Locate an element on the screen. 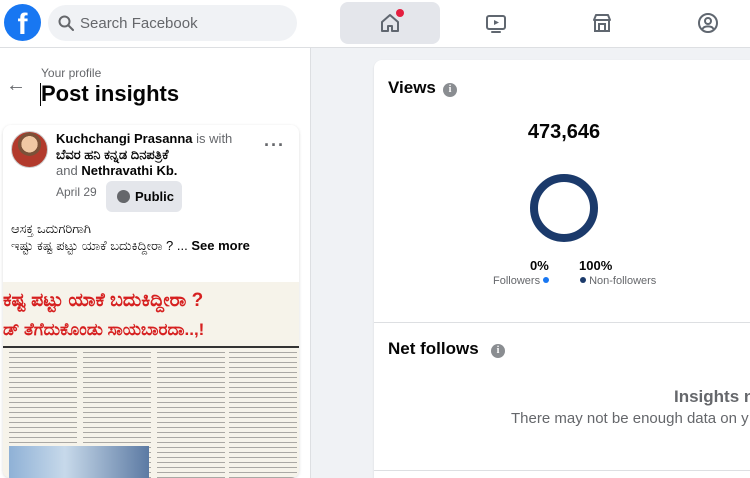 Image resolution: width=750 pixels, height=478 pixels. and-text: and is located at coordinates (67, 170).